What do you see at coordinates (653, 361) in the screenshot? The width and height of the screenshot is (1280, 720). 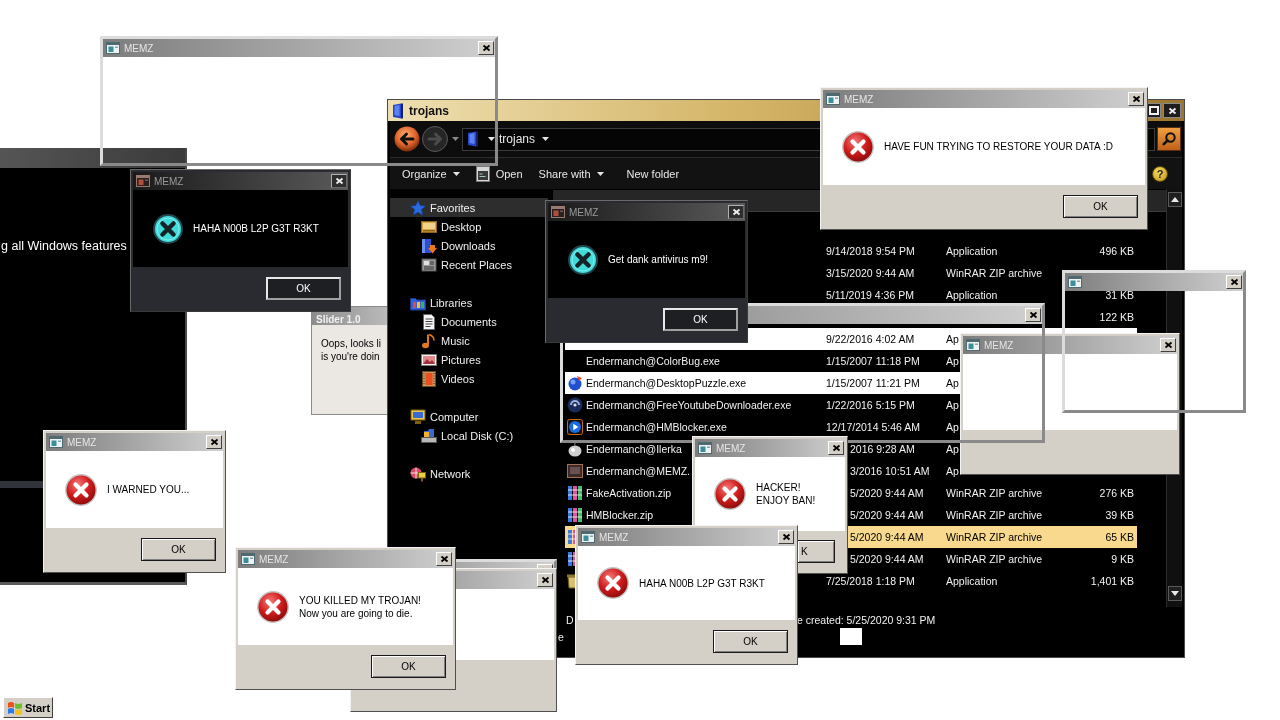 I see `file-name: Endermanch@ColorBug.exe` at bounding box center [653, 361].